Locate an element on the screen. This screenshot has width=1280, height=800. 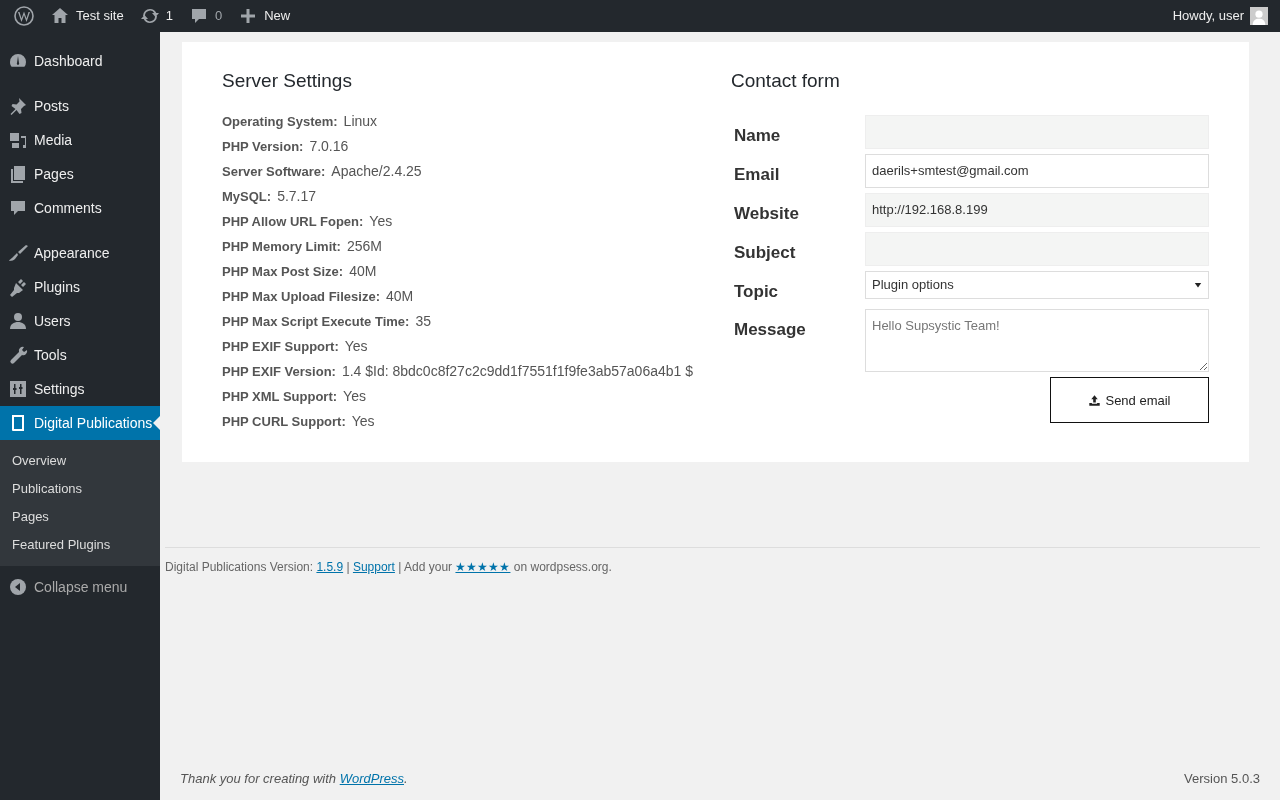
setting-value: 7.0.16 is located at coordinates (329, 145).